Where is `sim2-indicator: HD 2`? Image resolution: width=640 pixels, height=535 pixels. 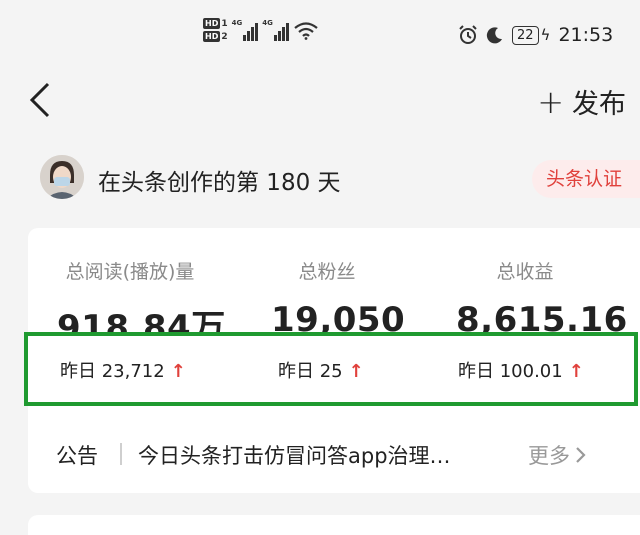 sim2-indicator: HD 2 is located at coordinates (215, 36).